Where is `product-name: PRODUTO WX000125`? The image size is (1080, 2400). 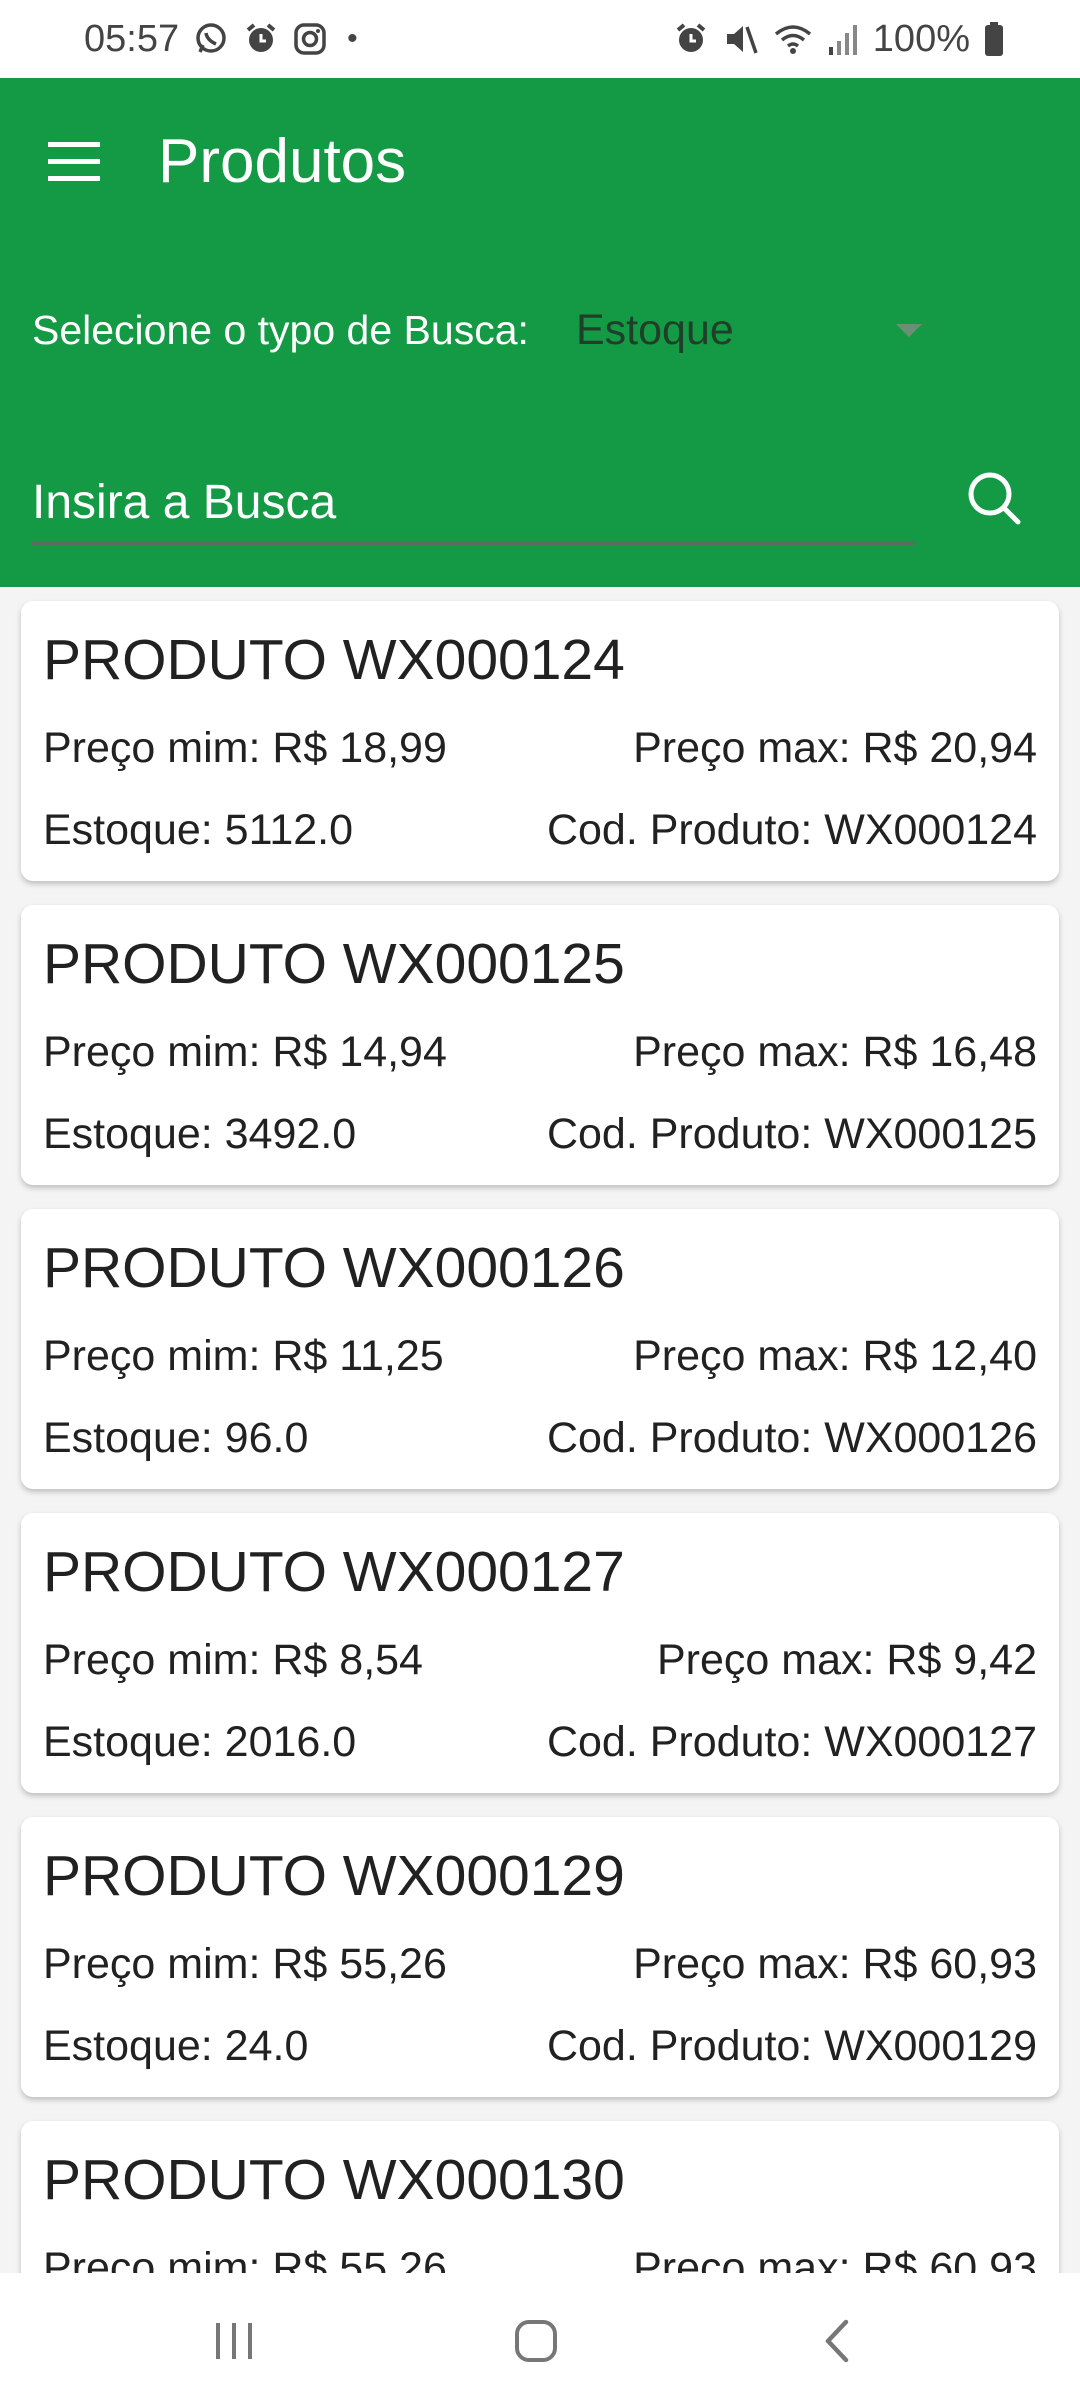
product-name: PRODUTO WX000125 is located at coordinates (334, 964).